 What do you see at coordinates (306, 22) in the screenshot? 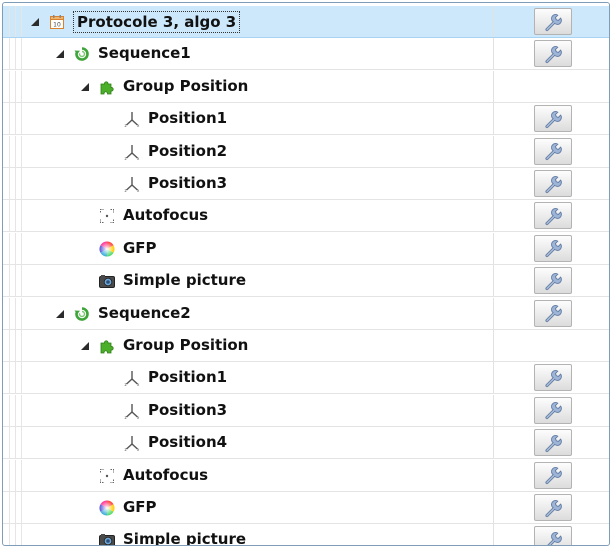
I see `tree-row: 10 Protocole 3, algo 3` at bounding box center [306, 22].